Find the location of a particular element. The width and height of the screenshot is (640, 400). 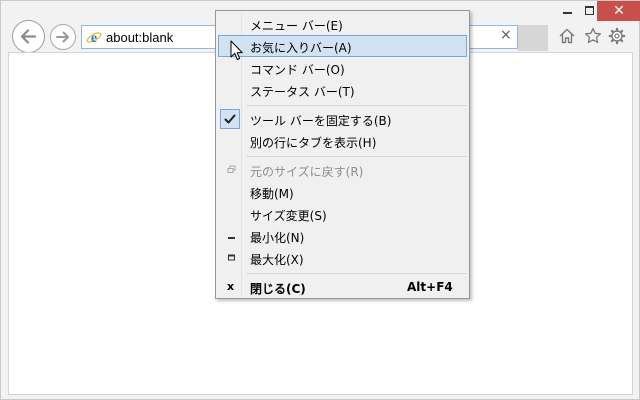

menu-item-label: 元のサイズに戻す(R) is located at coordinates (307, 172).